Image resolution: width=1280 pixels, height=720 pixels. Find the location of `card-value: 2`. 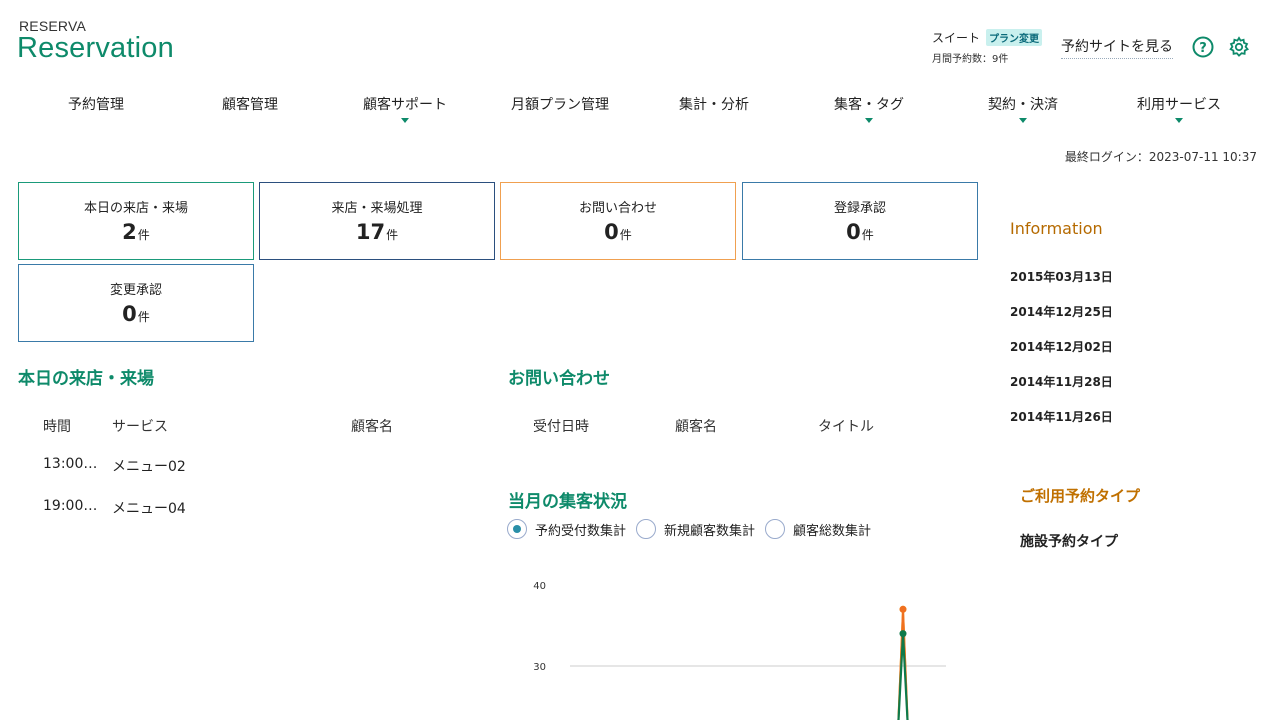

card-value: 2 is located at coordinates (129, 232).